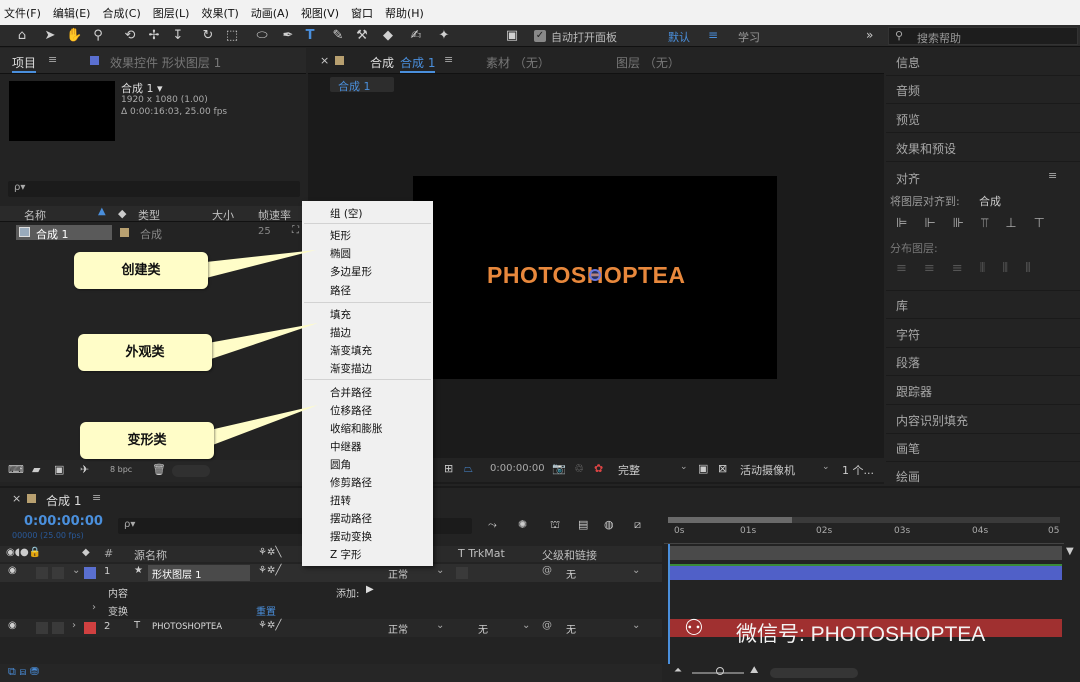 Image resolution: width=1080 pixels, height=682 pixels. What do you see at coordinates (147, 440) in the screenshot?
I see `callout-transform: 变形类` at bounding box center [147, 440].